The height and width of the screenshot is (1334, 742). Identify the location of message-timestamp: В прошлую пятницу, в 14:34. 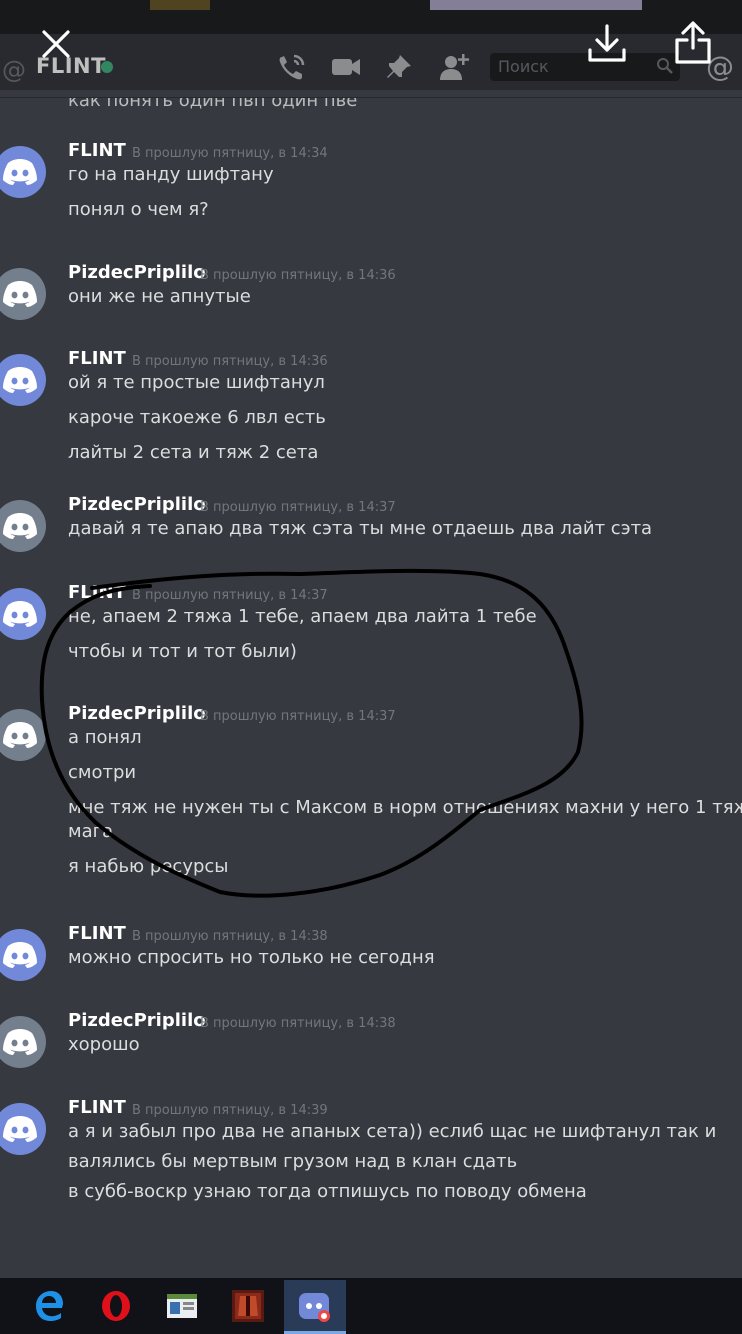
(230, 153).